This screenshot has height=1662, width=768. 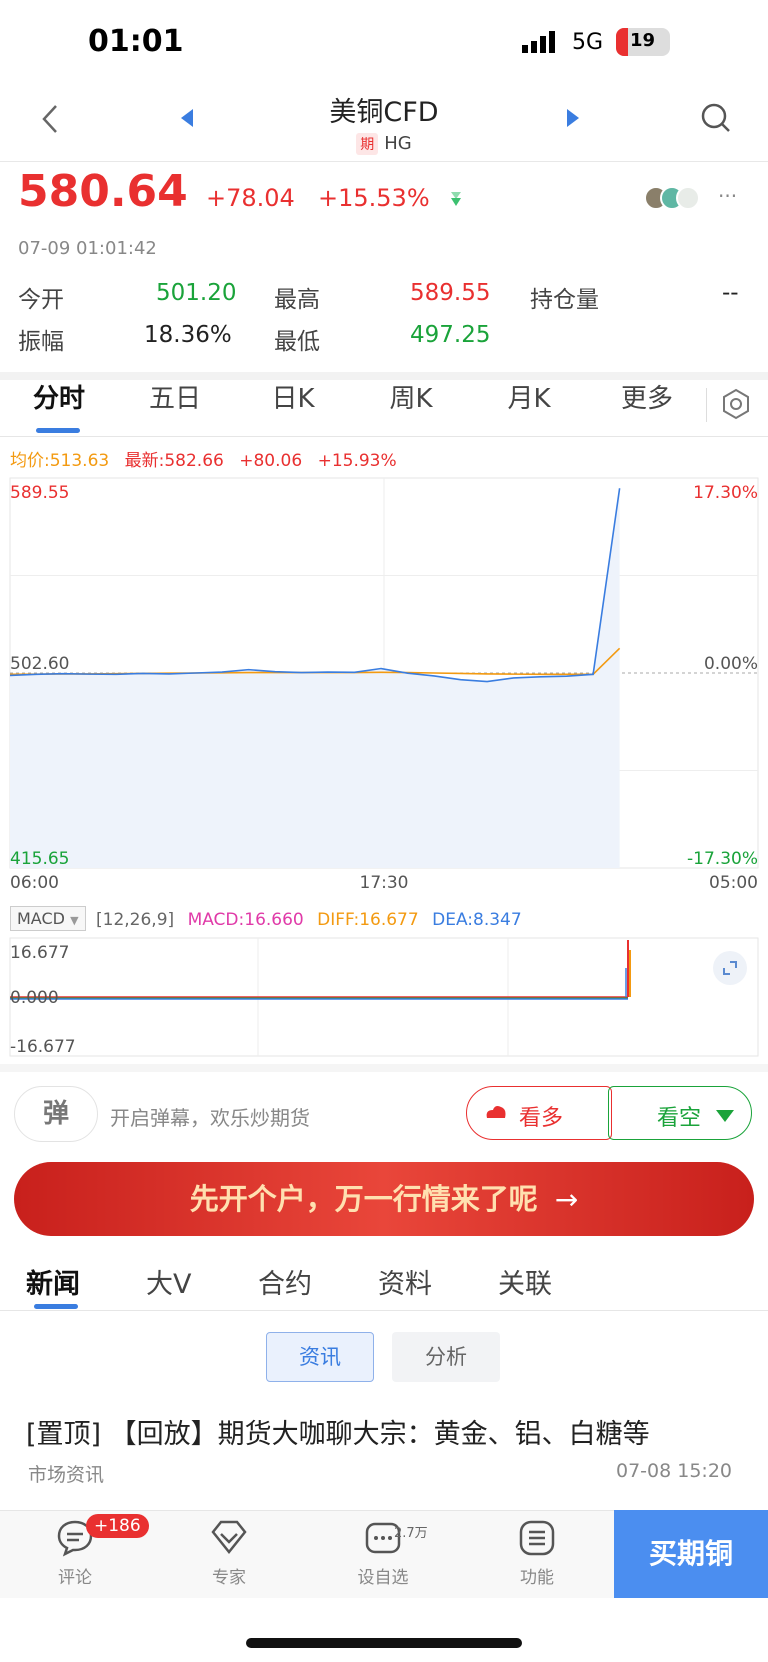 What do you see at coordinates (691, 1554) in the screenshot?
I see `buy-button: 买期铜` at bounding box center [691, 1554].